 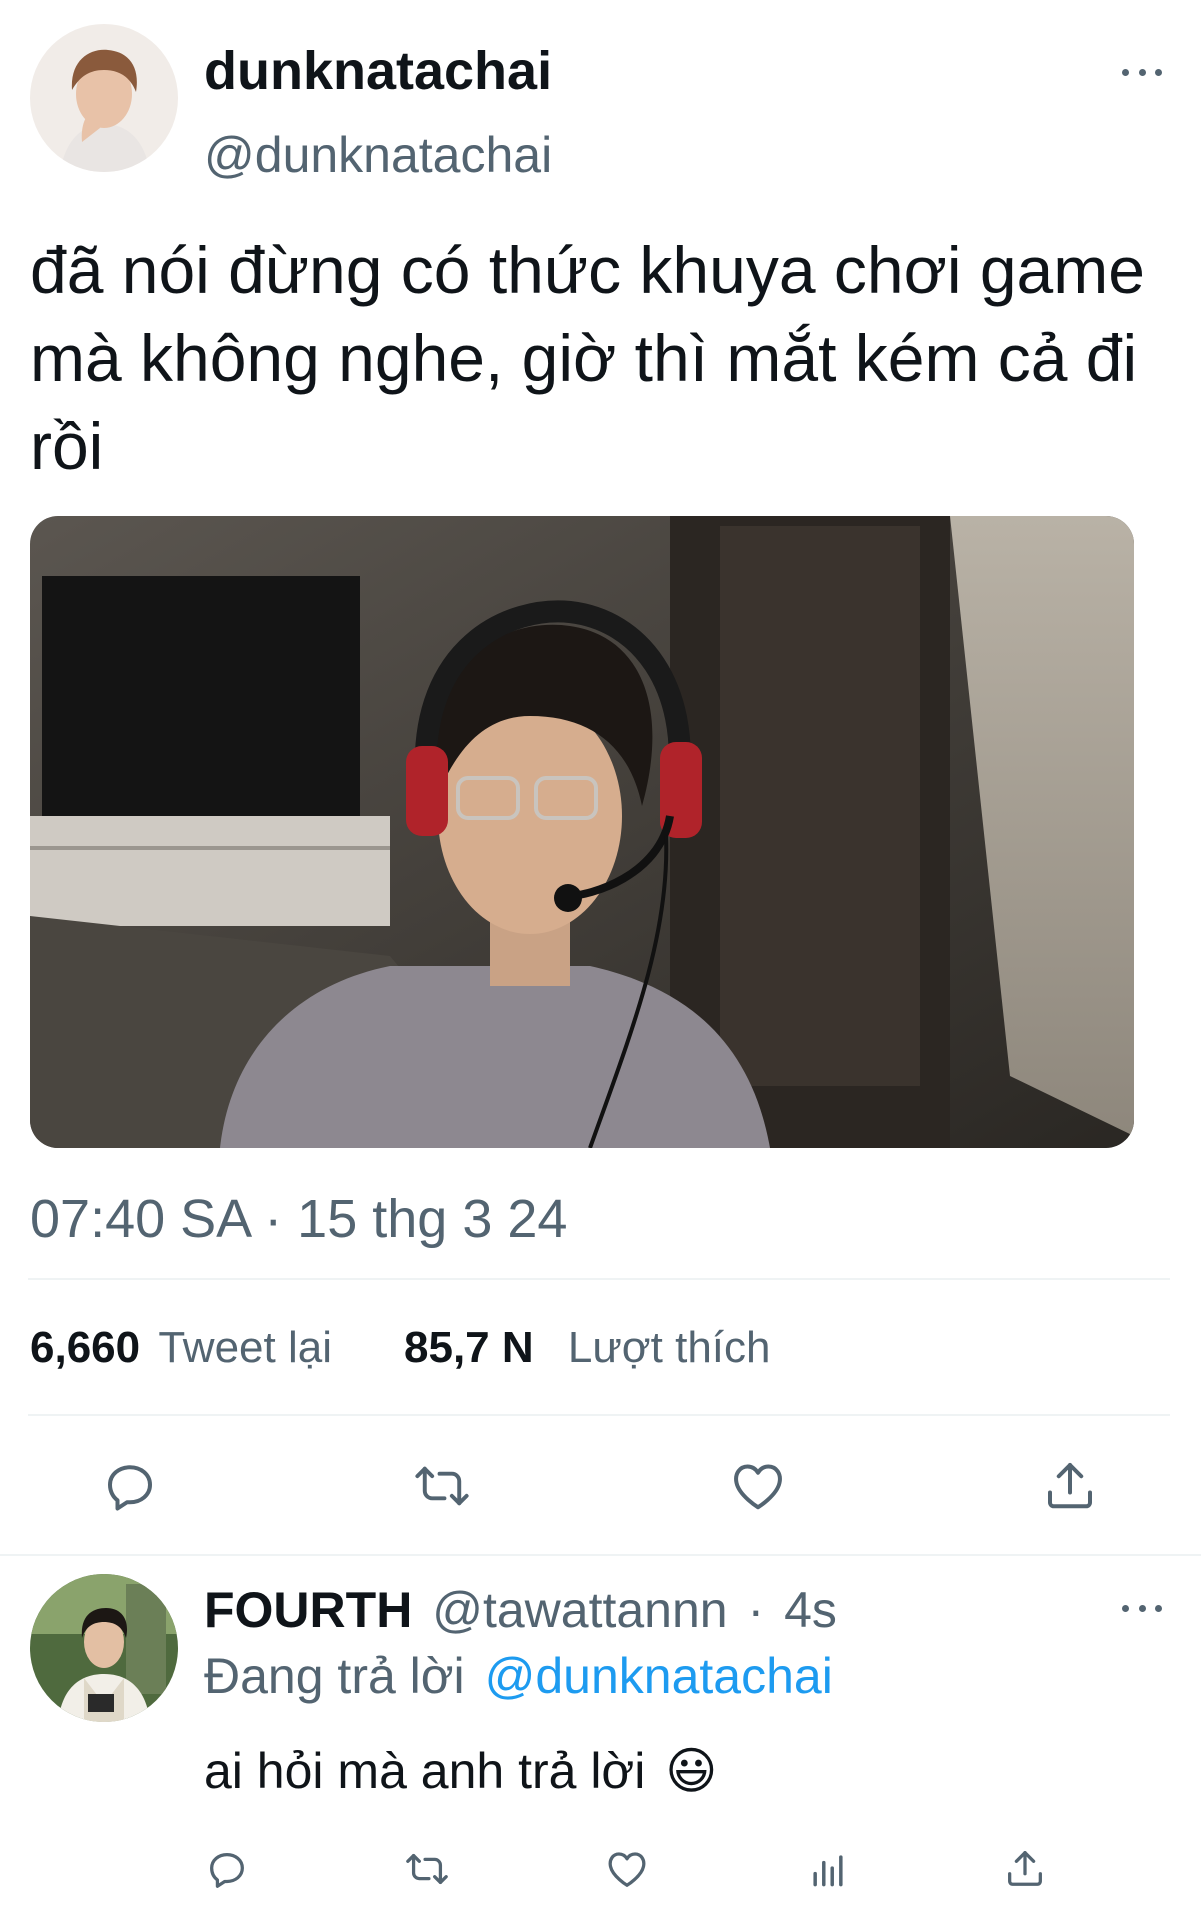 What do you see at coordinates (627, 1869) in the screenshot?
I see `reply-like-icon` at bounding box center [627, 1869].